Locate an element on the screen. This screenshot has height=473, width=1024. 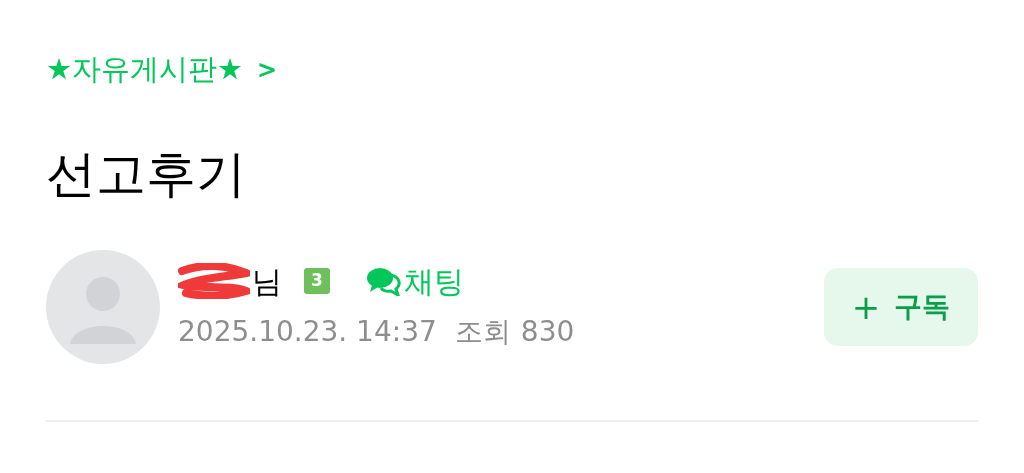
level-badge: 3 is located at coordinates (317, 281).